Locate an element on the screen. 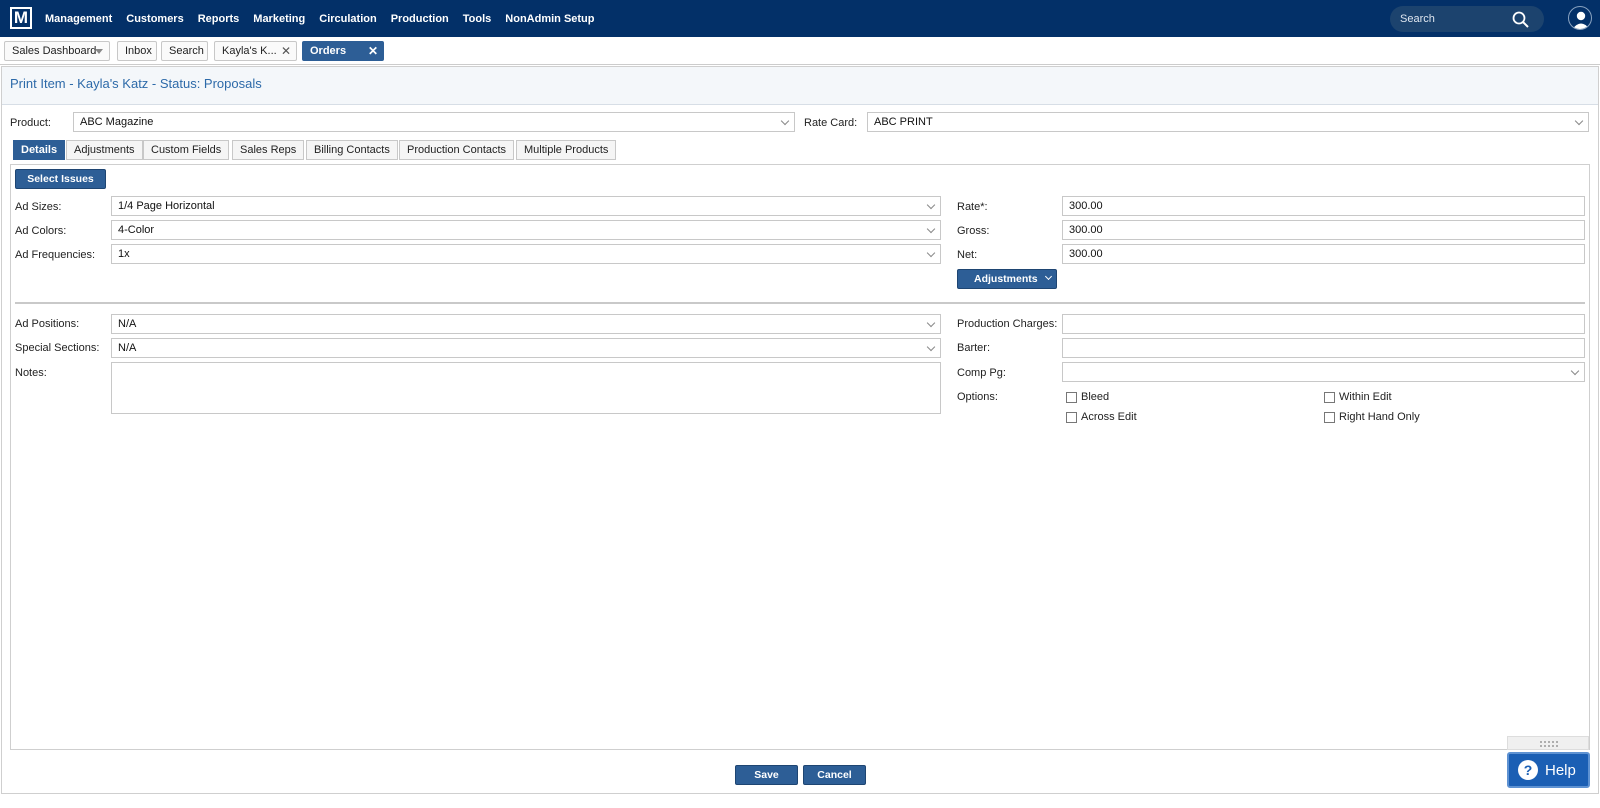  special-sections-value: N/A is located at coordinates (127, 348).